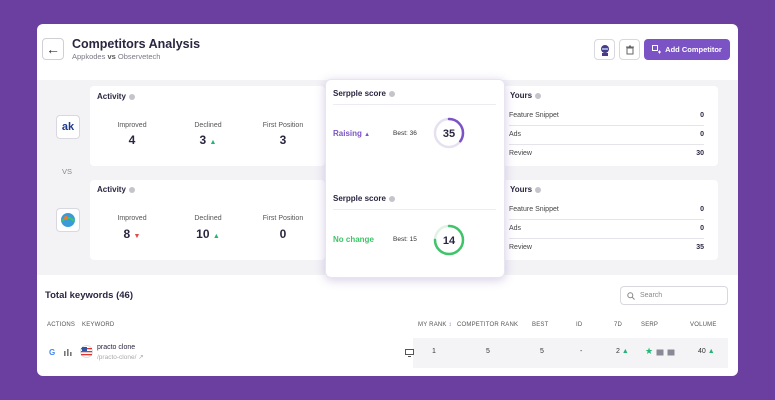 This screenshot has height=400, width=775. Describe the element at coordinates (405, 239) in the screenshot. I see `score-best-2: Best: 15` at that location.